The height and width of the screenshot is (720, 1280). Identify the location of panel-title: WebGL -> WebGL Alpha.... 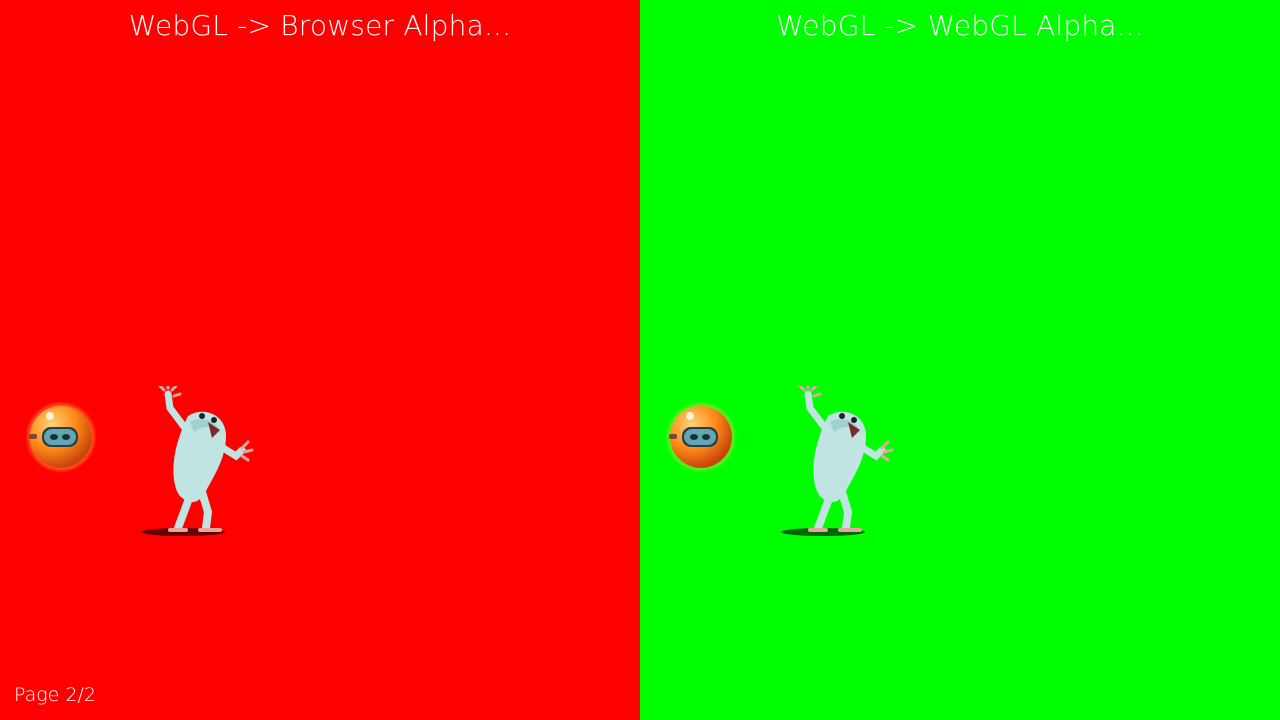
(960, 25).